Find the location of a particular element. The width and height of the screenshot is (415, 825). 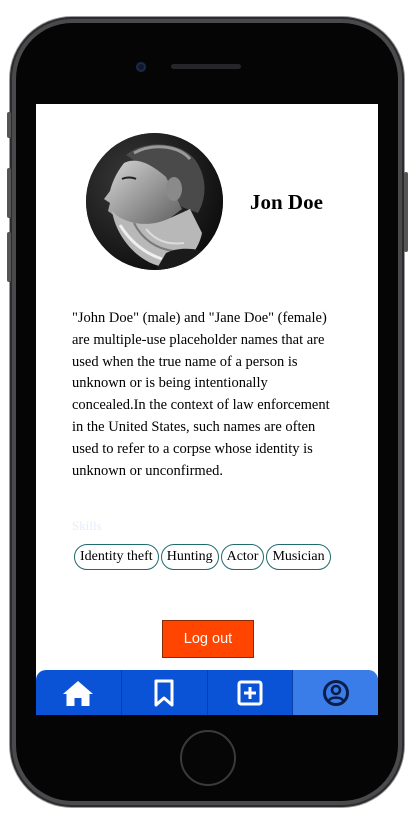

skill-pill: Identity theft is located at coordinates (116, 557).